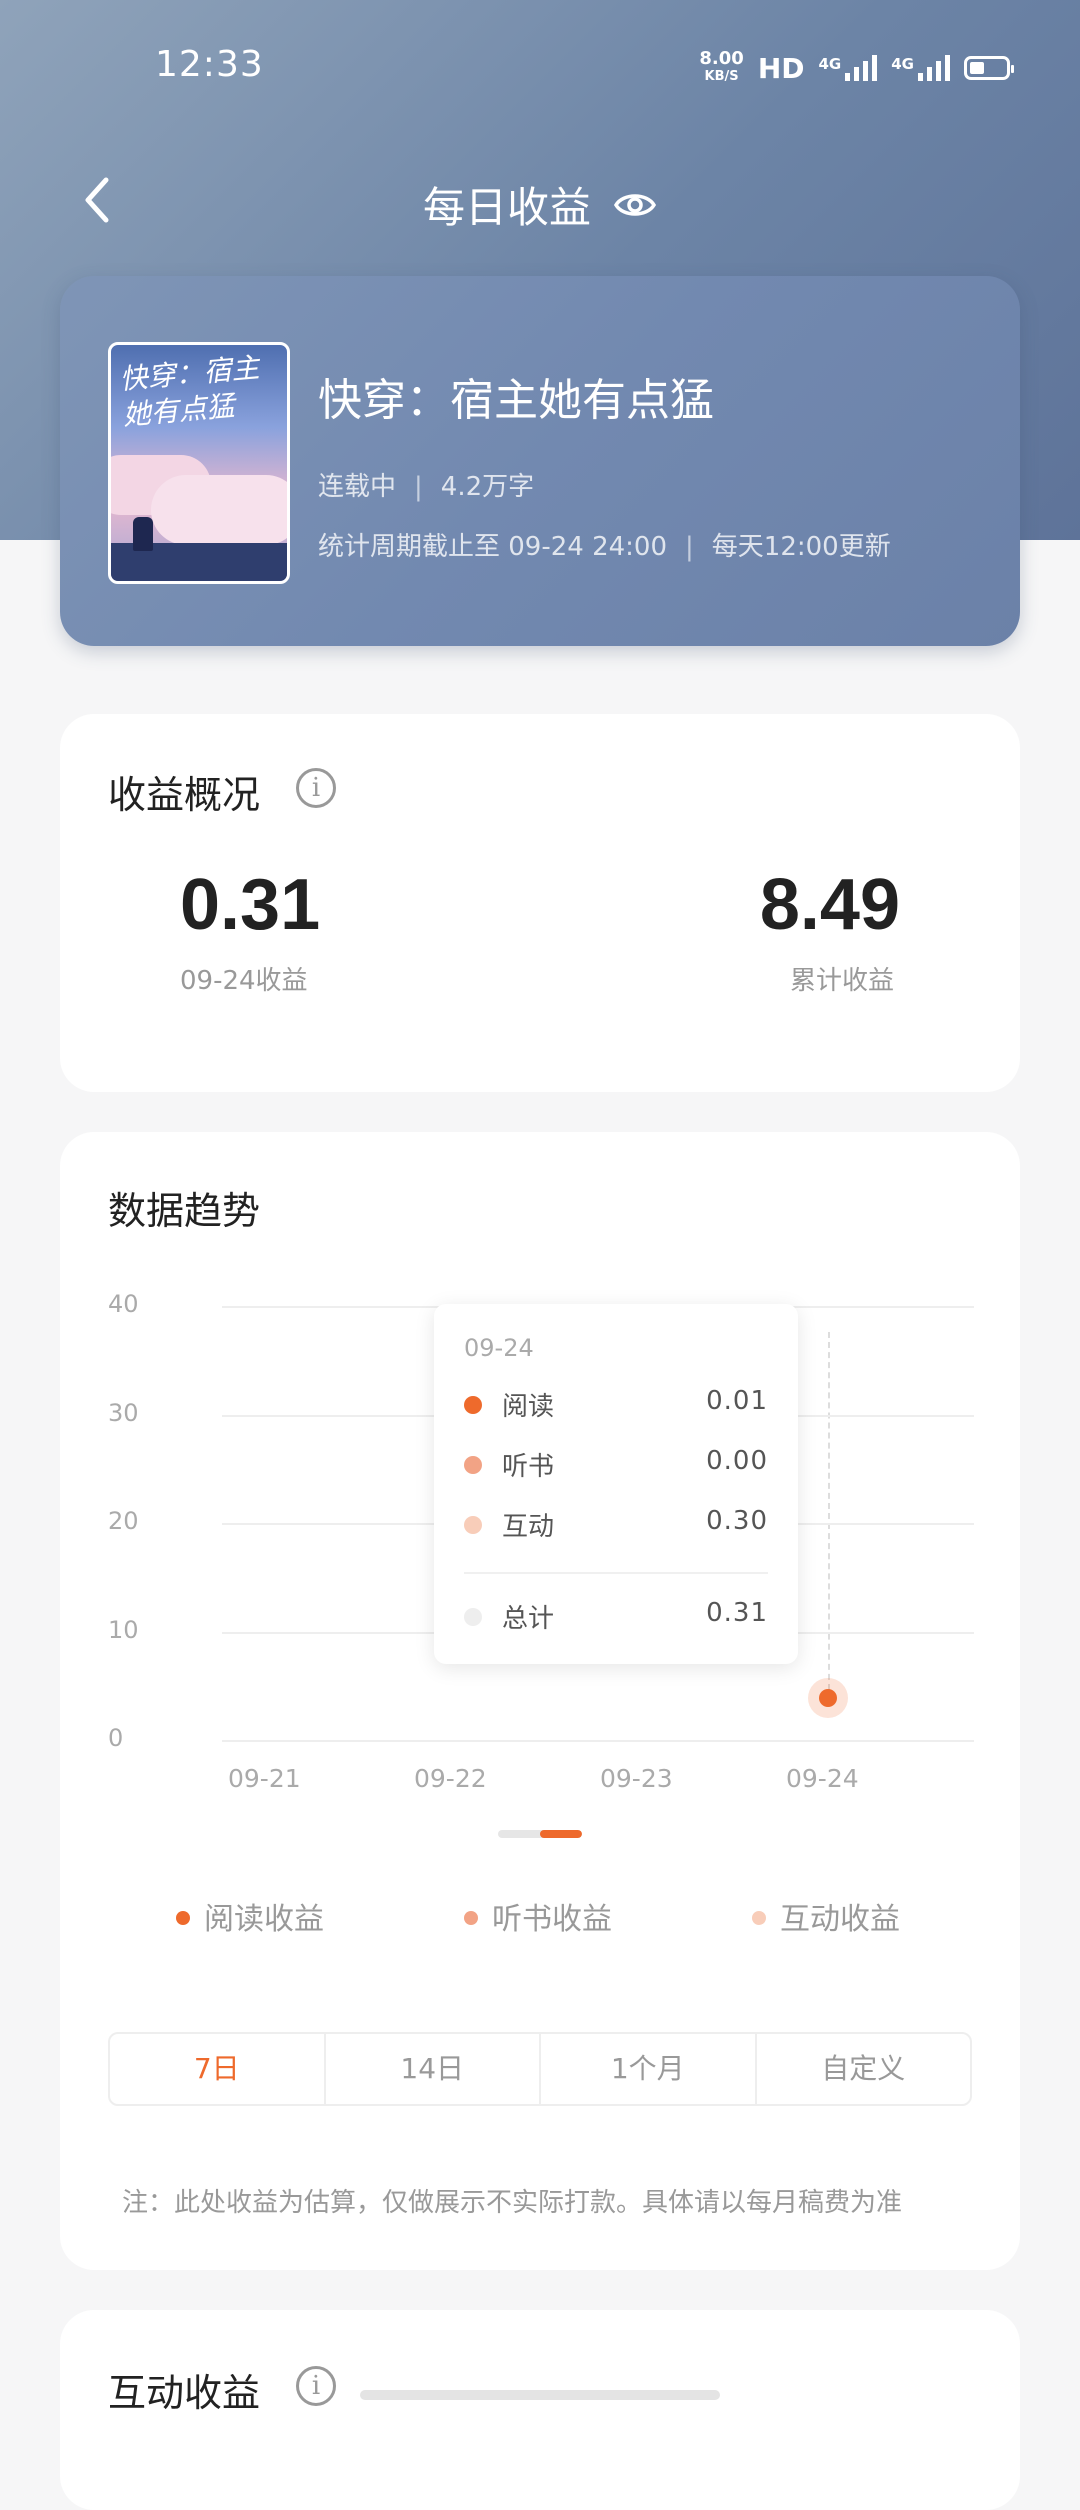  What do you see at coordinates (123, 1629) in the screenshot?
I see `y-tick-label: 10` at bounding box center [123, 1629].